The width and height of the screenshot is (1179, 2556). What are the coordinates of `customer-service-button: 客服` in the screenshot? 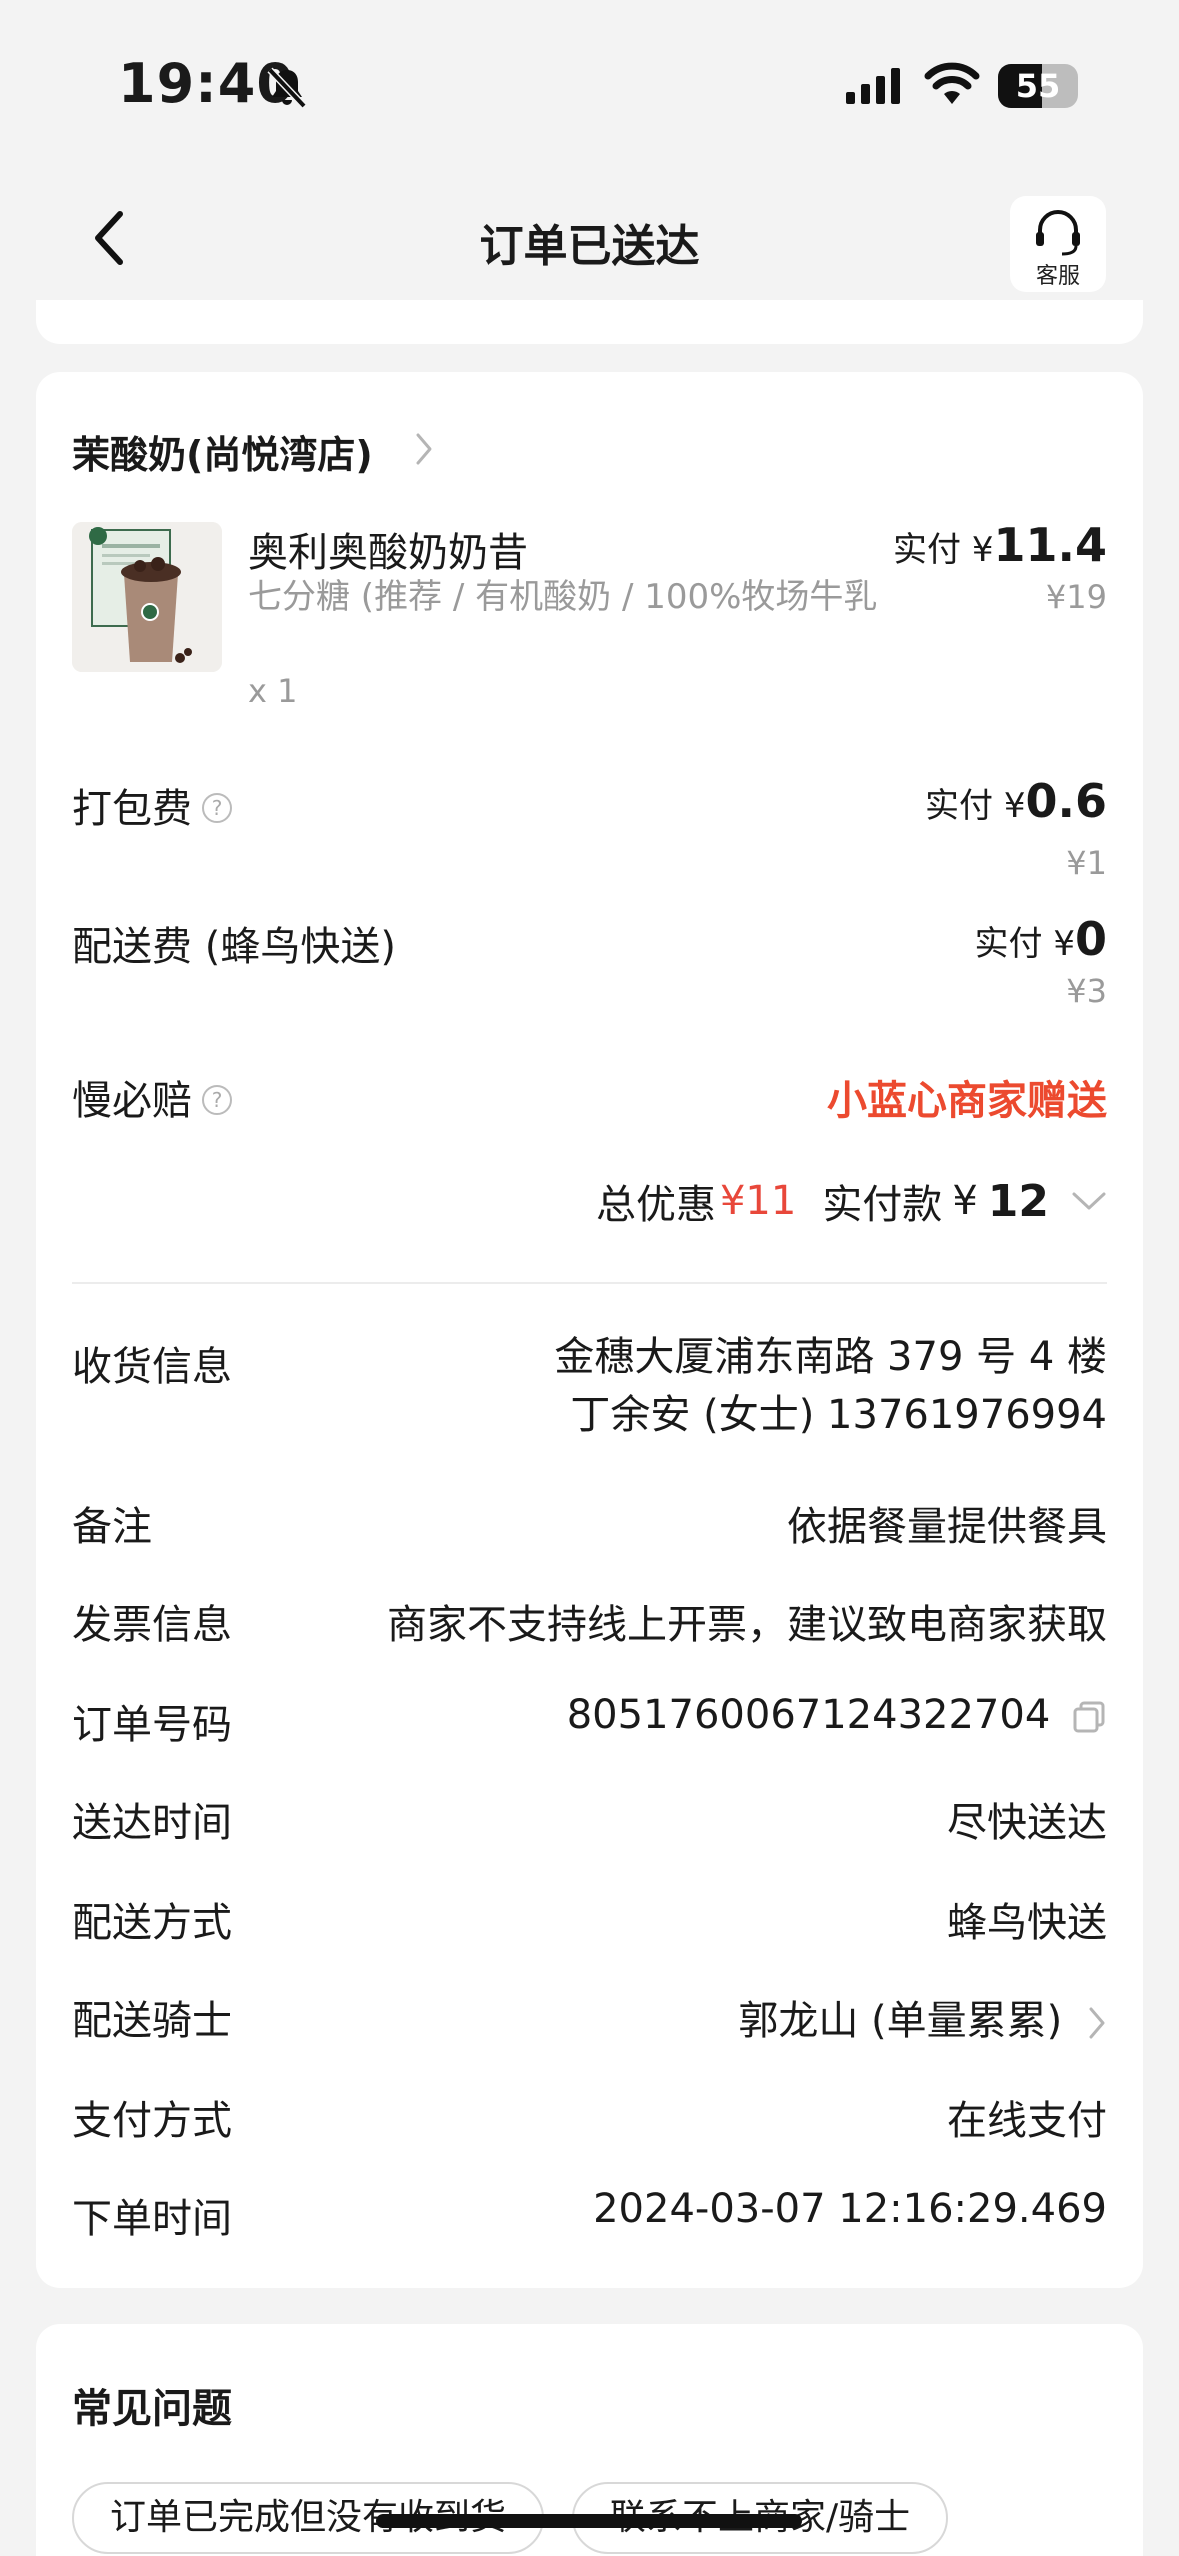 It's located at (1058, 244).